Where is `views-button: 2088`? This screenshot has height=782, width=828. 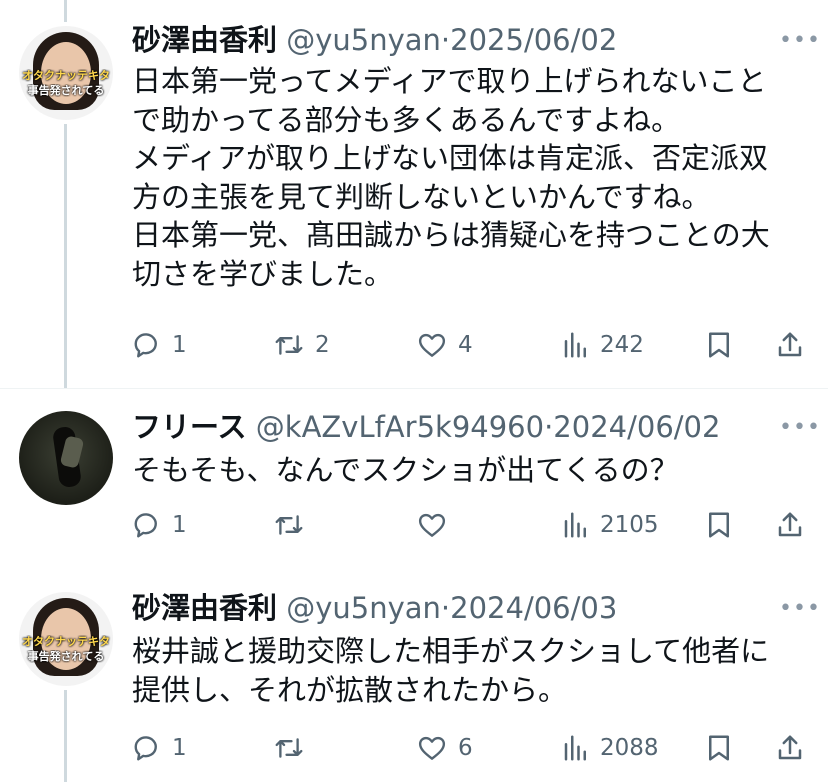 views-button: 2088 is located at coordinates (610, 748).